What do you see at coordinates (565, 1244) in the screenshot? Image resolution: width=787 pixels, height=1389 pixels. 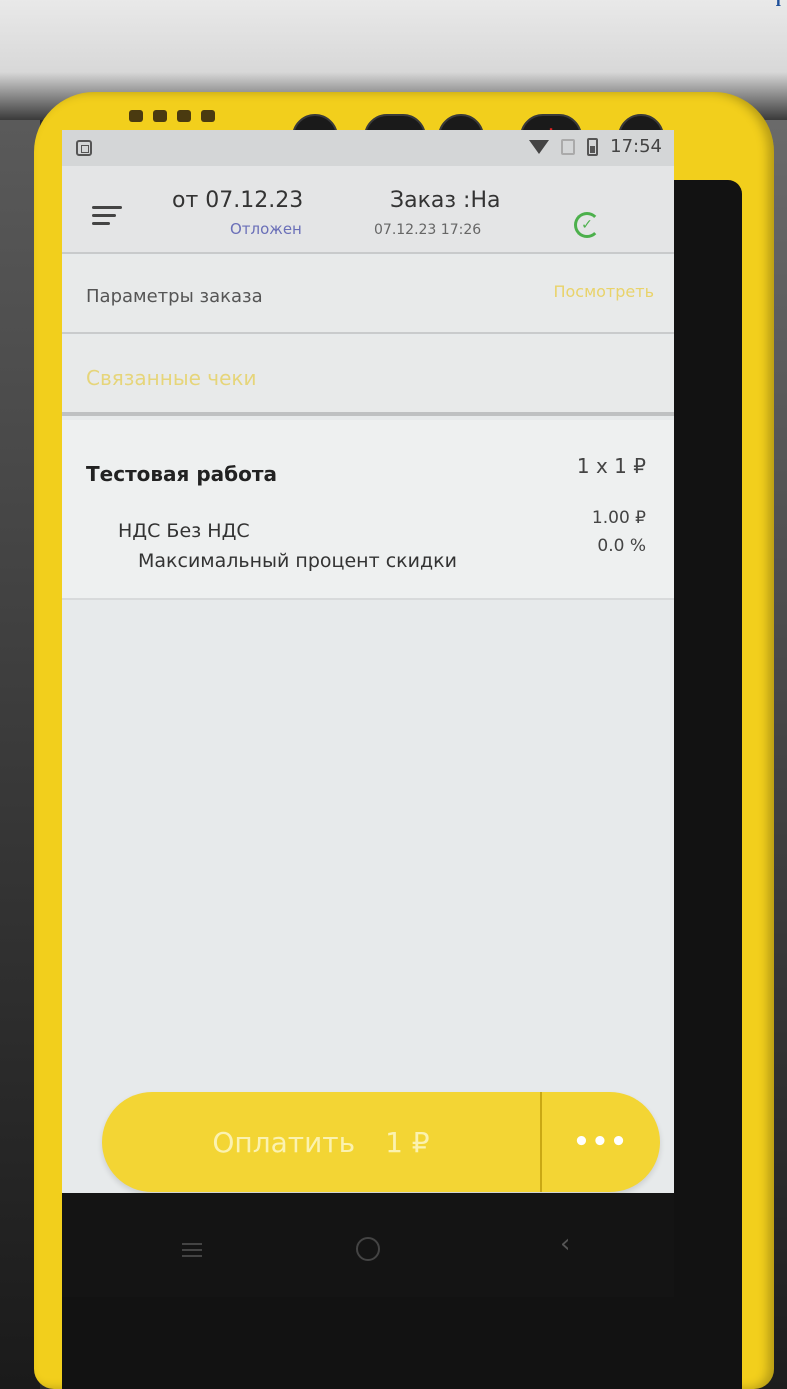 I see `back-icon: ‹` at bounding box center [565, 1244].